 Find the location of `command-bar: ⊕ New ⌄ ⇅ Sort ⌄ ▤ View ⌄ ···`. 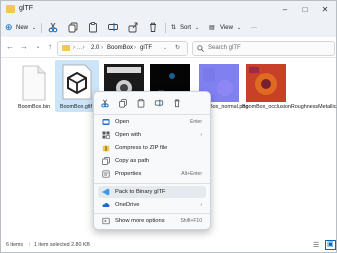

command-bar: ⊕ New ⌄ ⇅ Sort ⌄ ▤ View ⌄ ··· is located at coordinates (168, 28).